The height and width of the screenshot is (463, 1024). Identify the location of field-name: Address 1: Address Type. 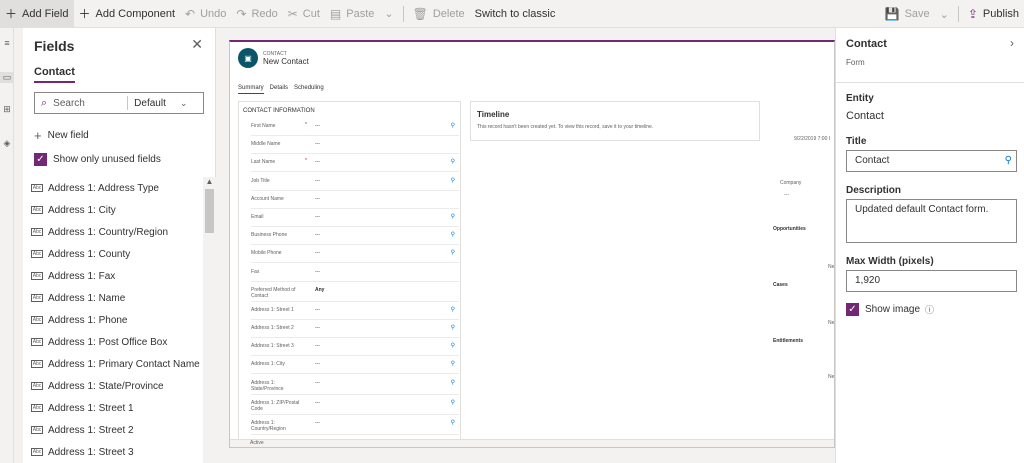
(103, 188).